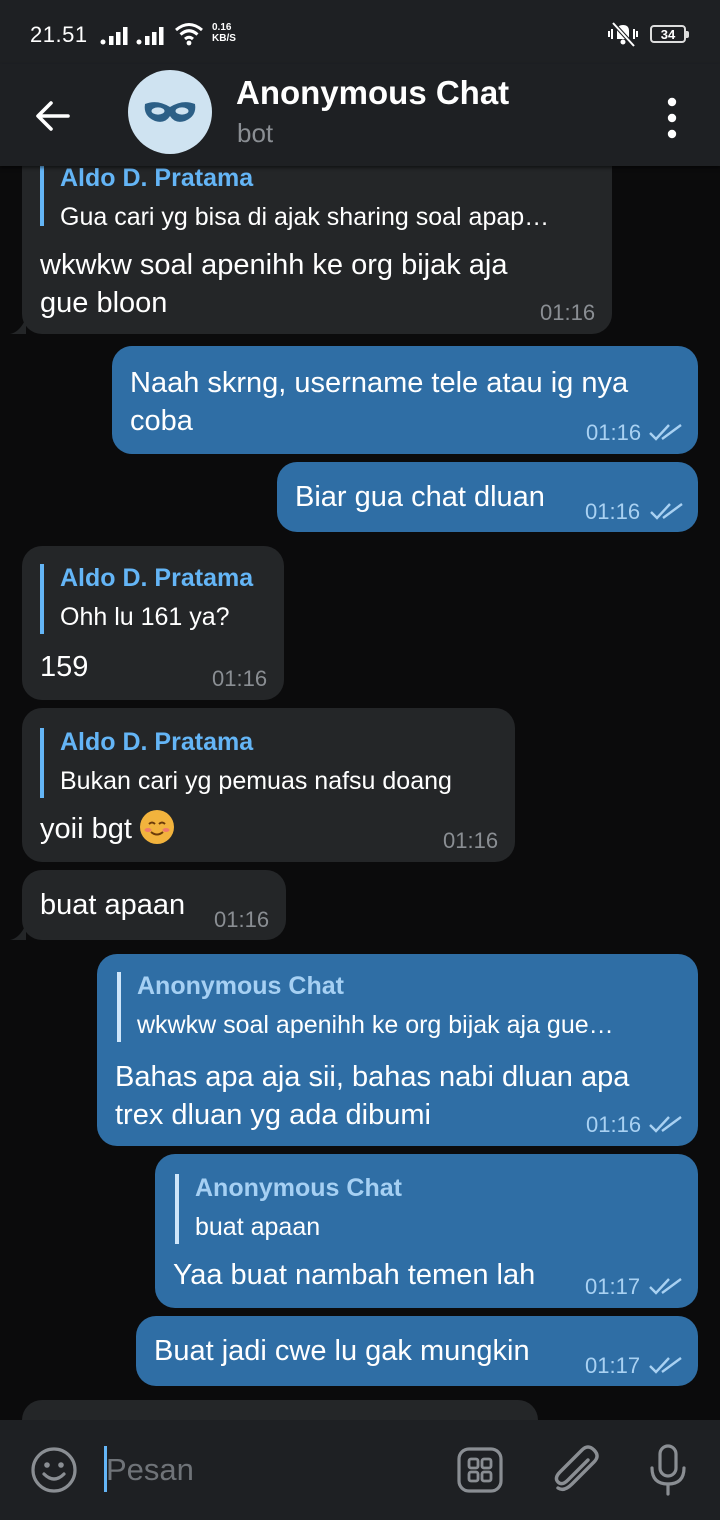  I want to click on battery-level: 34, so click(668, 34).